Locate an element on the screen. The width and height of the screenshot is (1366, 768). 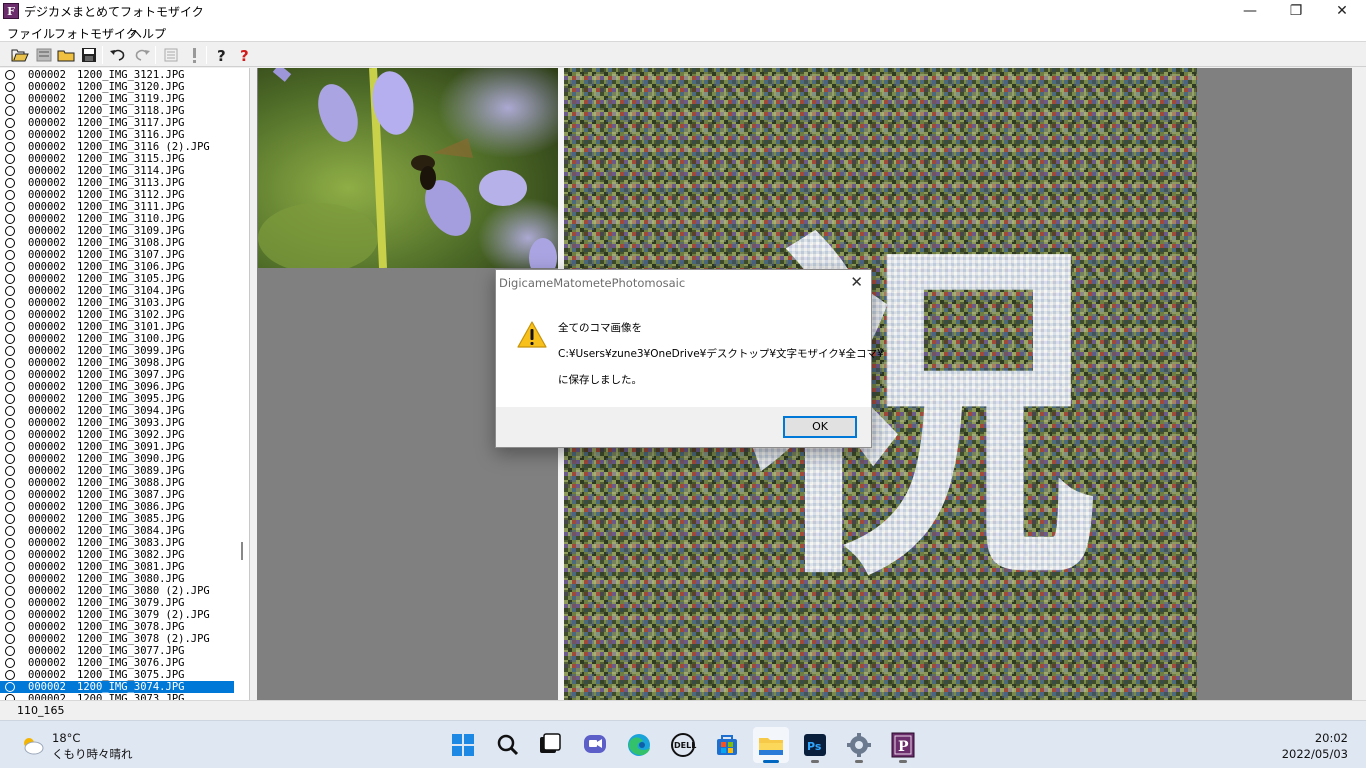
file-list-item: 000002 1200_IMG_3090.JPG is located at coordinates (117, 459).